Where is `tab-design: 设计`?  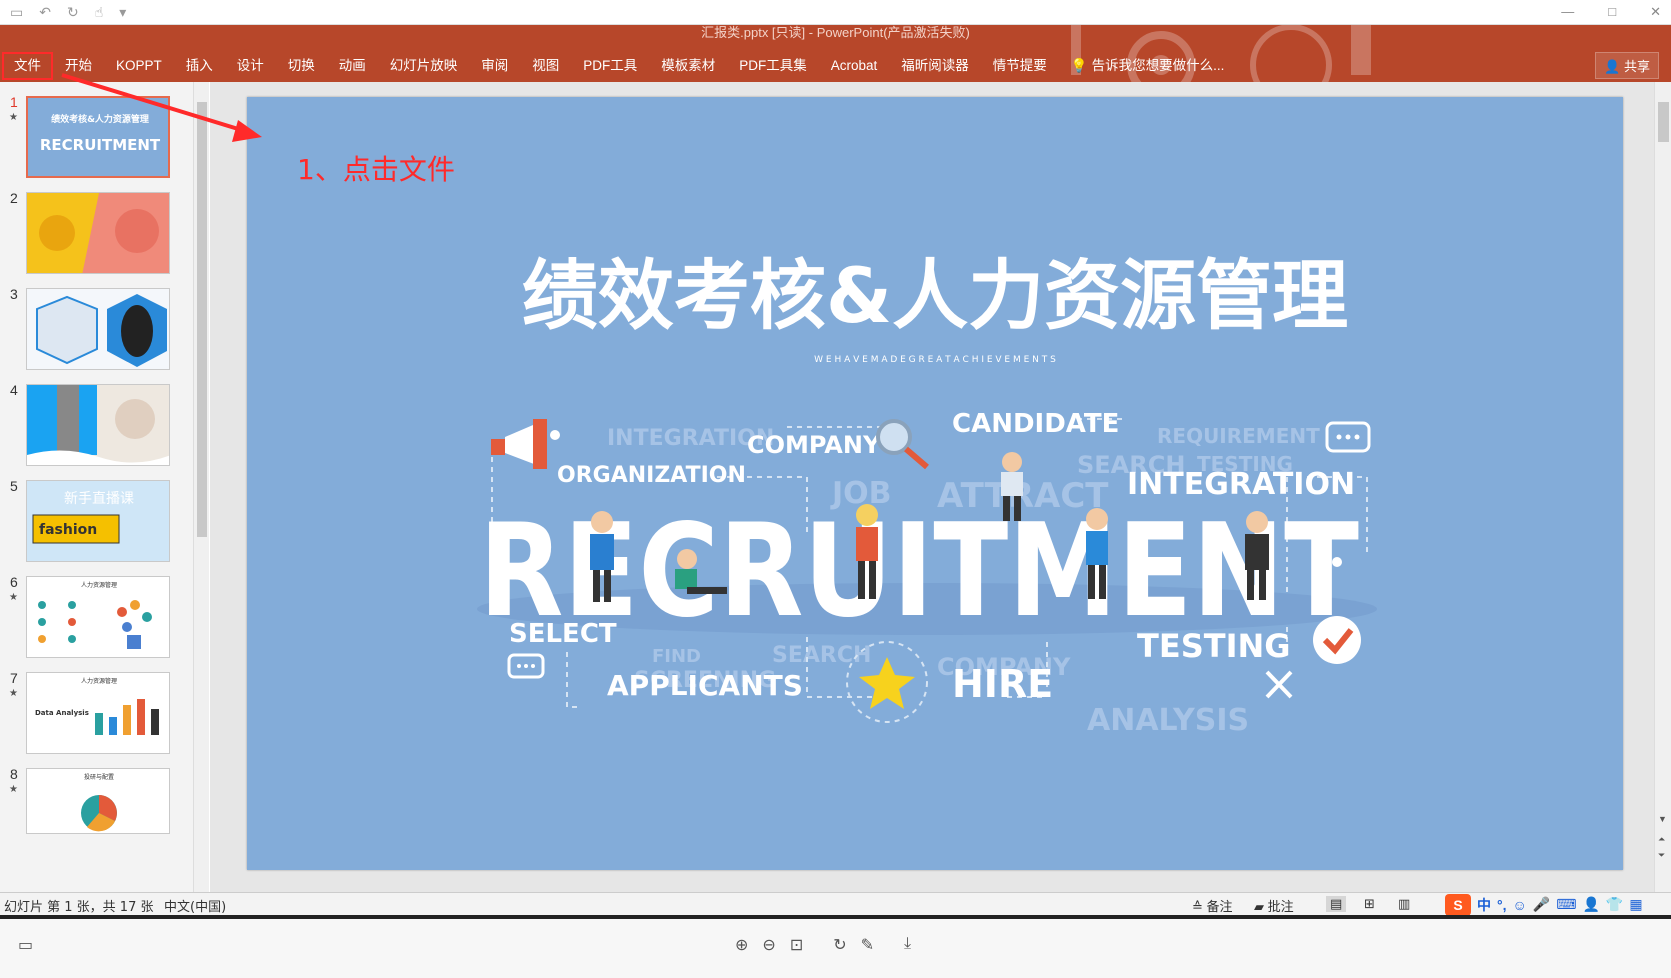
tab-design: 设计 is located at coordinates (250, 66).